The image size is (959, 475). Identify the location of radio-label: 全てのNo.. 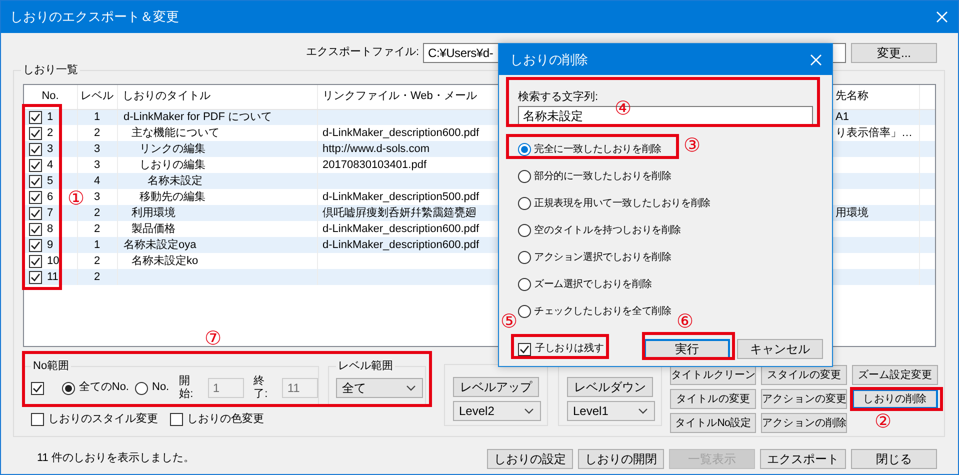
(103, 388).